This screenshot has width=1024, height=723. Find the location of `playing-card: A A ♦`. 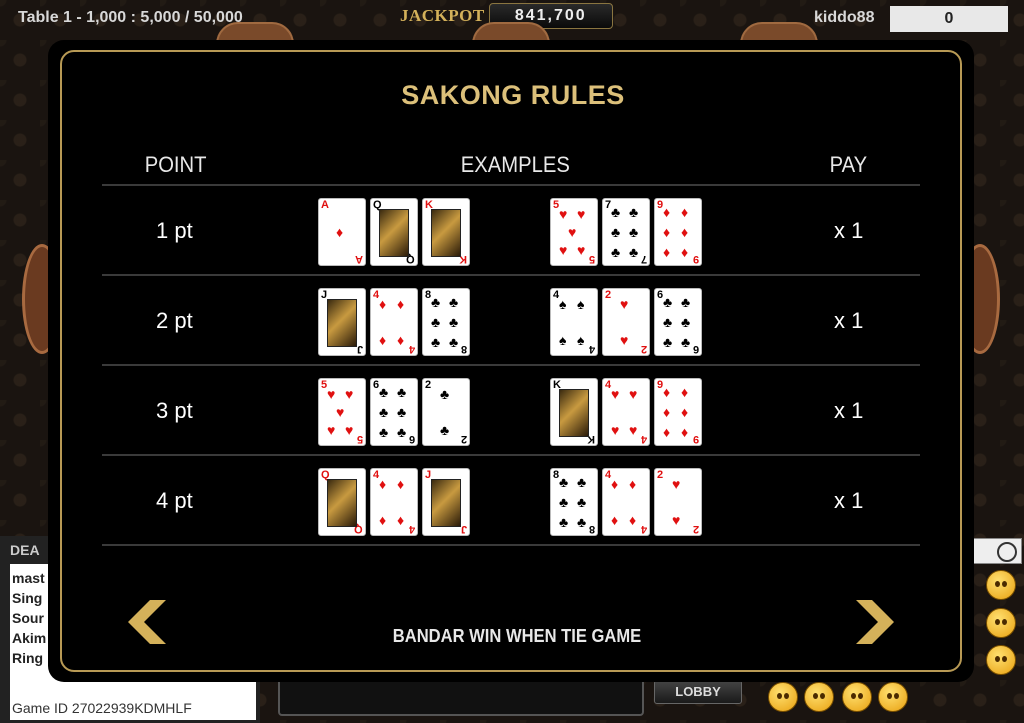

playing-card: A A ♦ is located at coordinates (342, 232).